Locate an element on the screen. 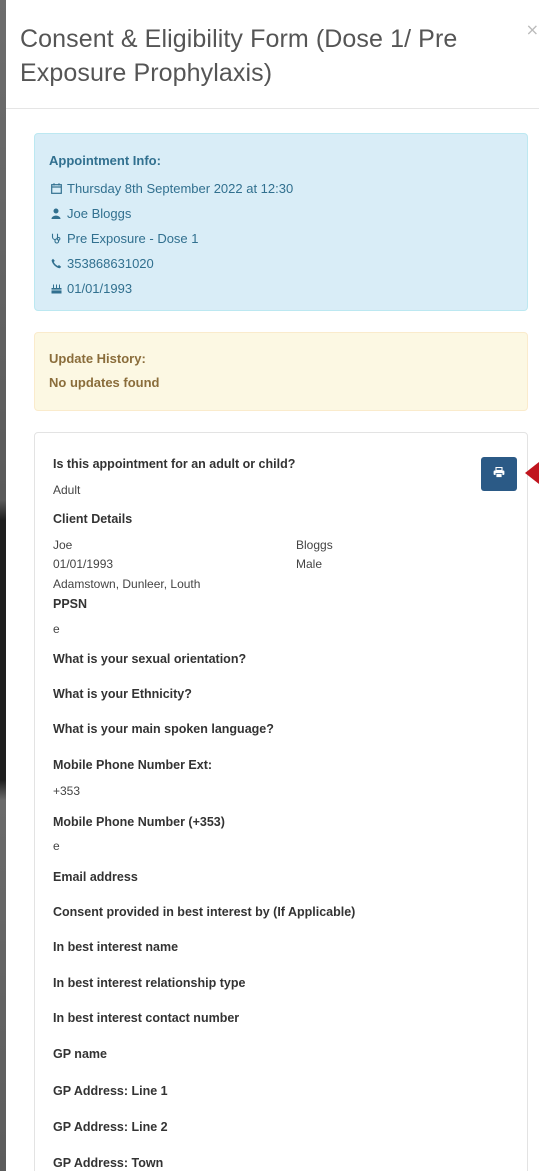 The image size is (539, 1171). appointment-phone: 353868631020 is located at coordinates (110, 263).